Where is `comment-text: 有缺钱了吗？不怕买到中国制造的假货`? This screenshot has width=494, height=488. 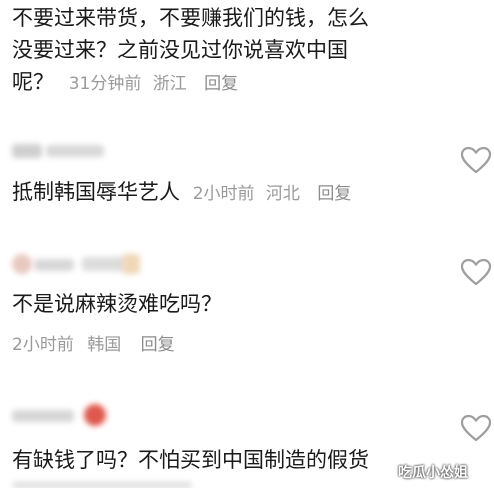 comment-text: 有缺钱了吗？不怕买到中国制造的假货 is located at coordinates (190, 460).